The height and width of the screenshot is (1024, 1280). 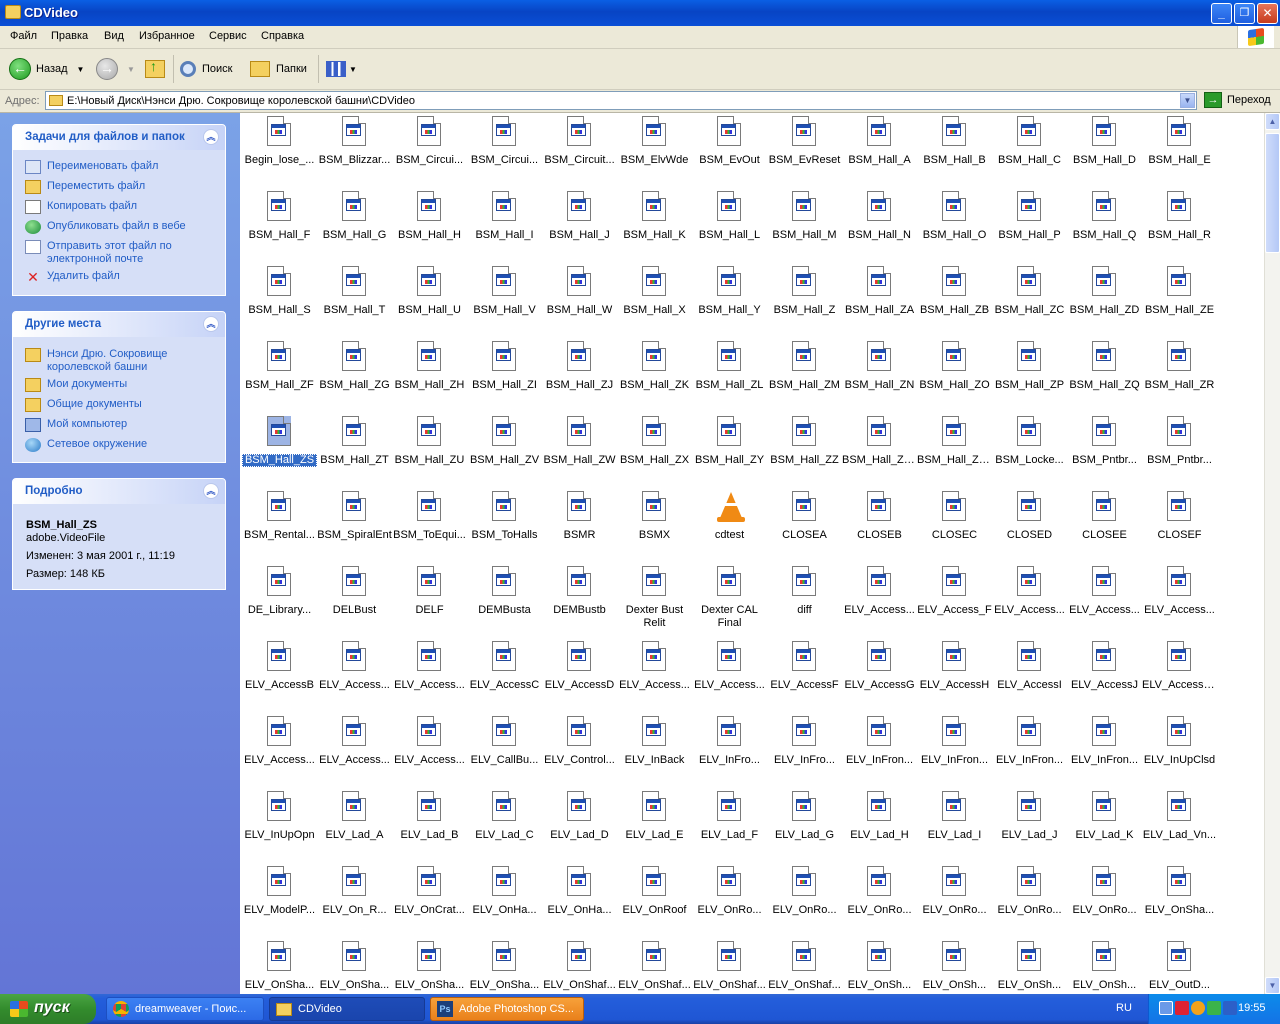 I want to click on scroll-down-button: ▼, so click(x=1272, y=985).